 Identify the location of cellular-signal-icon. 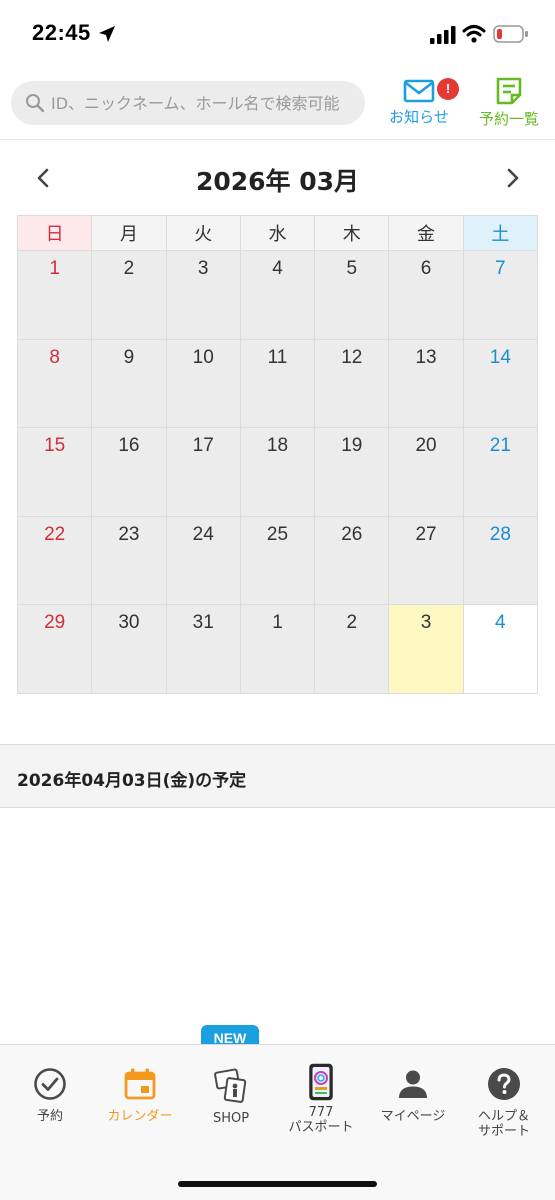
(443, 35).